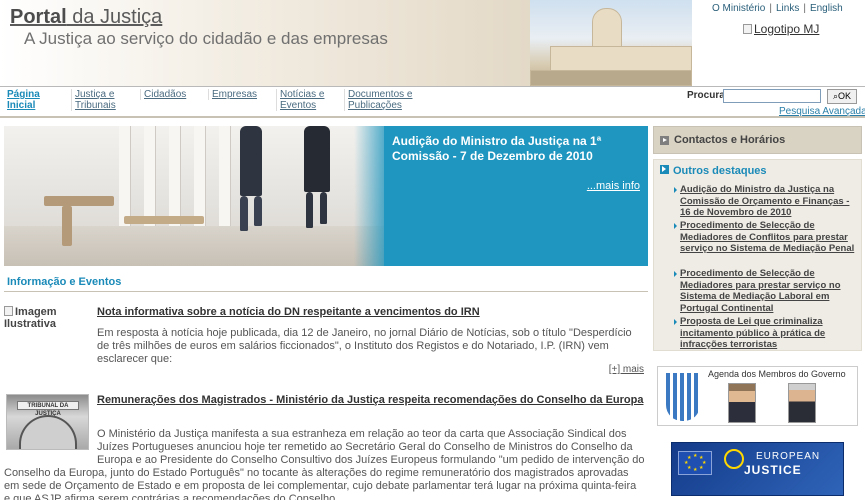 The image size is (865, 500). I want to click on top-links: O Ministério | Links | English, so click(777, 8).